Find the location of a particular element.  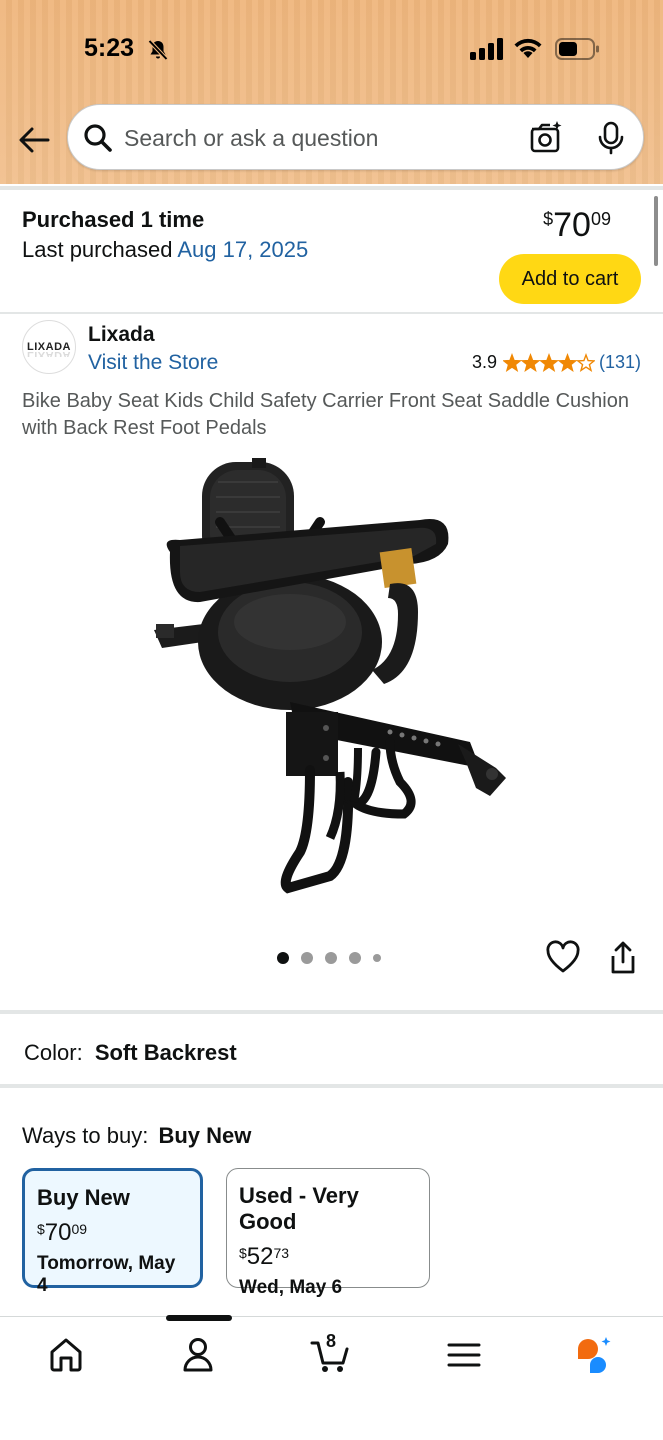

color-value: Soft Backrest is located at coordinates (165, 1052).